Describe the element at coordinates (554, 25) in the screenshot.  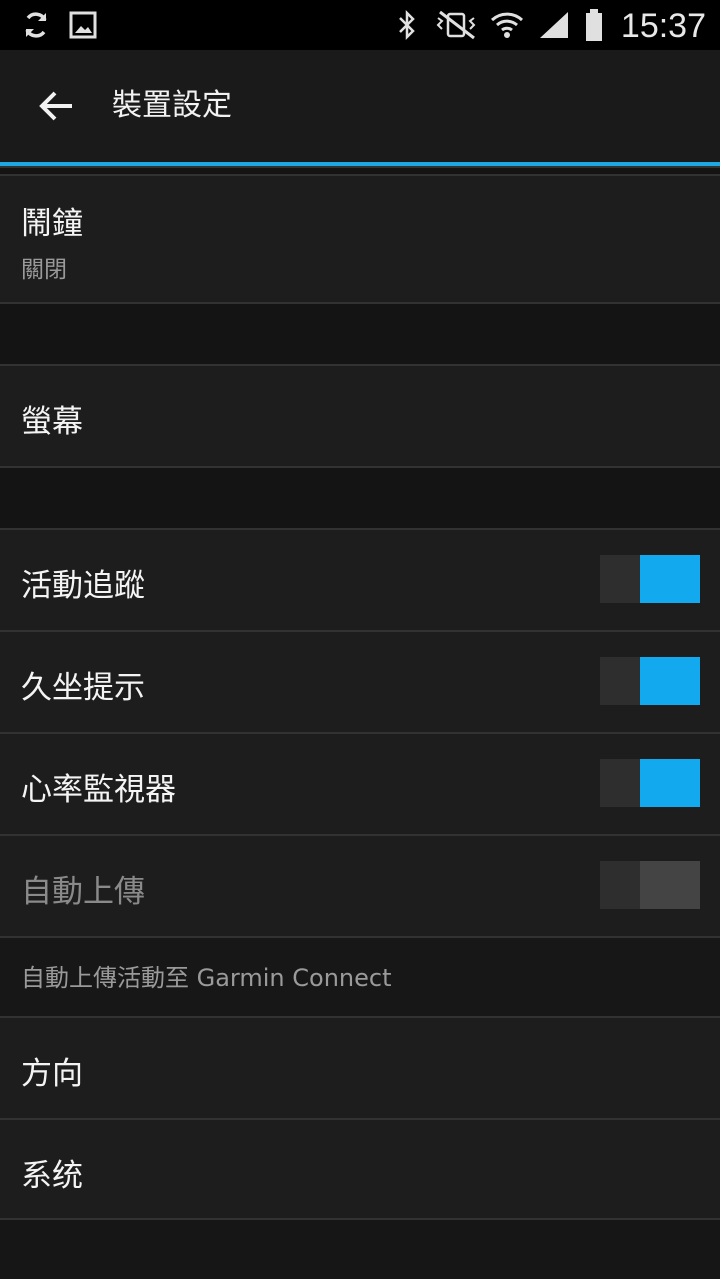
I see `signal-icon` at that location.